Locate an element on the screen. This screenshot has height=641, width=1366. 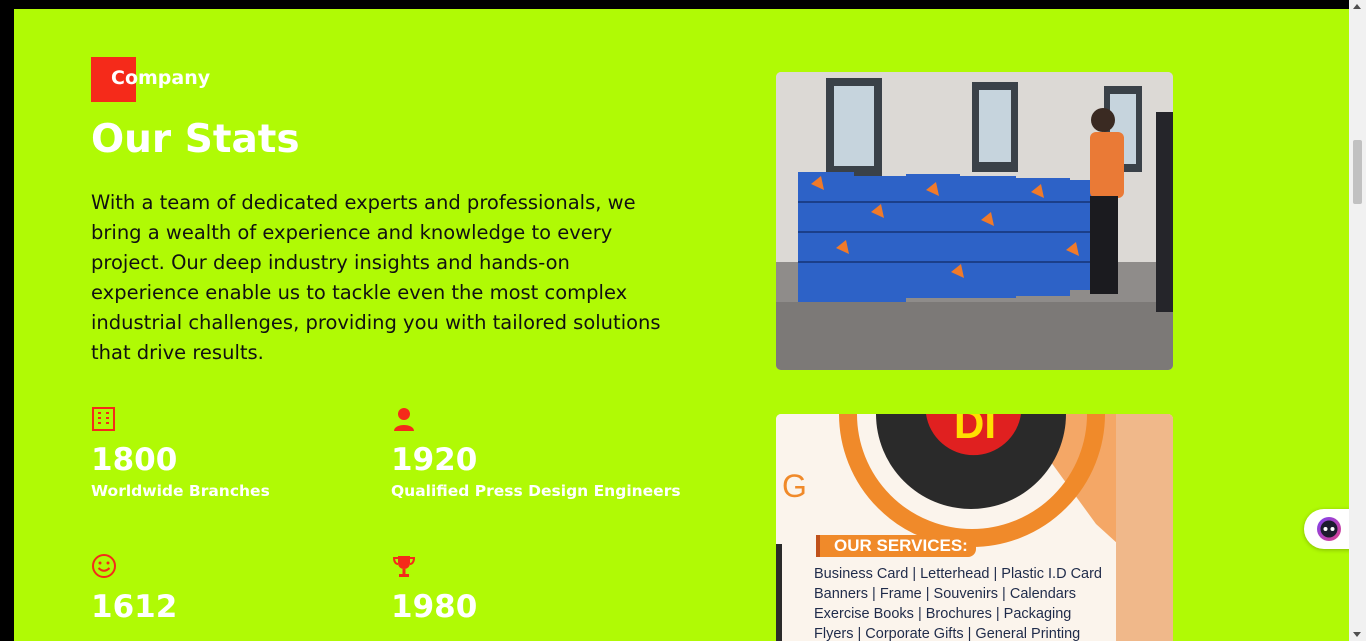
flyer-services-heading: OUR SERVICES: is located at coordinates (896, 546).